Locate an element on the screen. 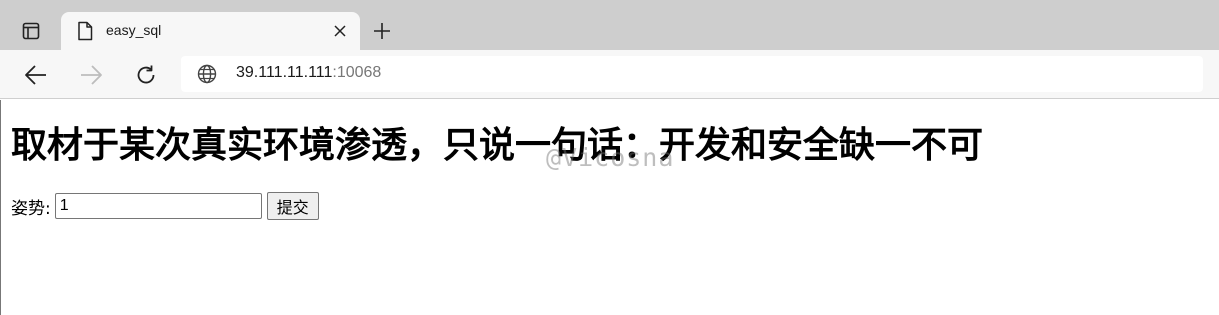 The height and width of the screenshot is (315, 1219). page-heading: 取材于某次真实环境渗透，只说一句话：开发和安全缺一不可 is located at coordinates (497, 145).